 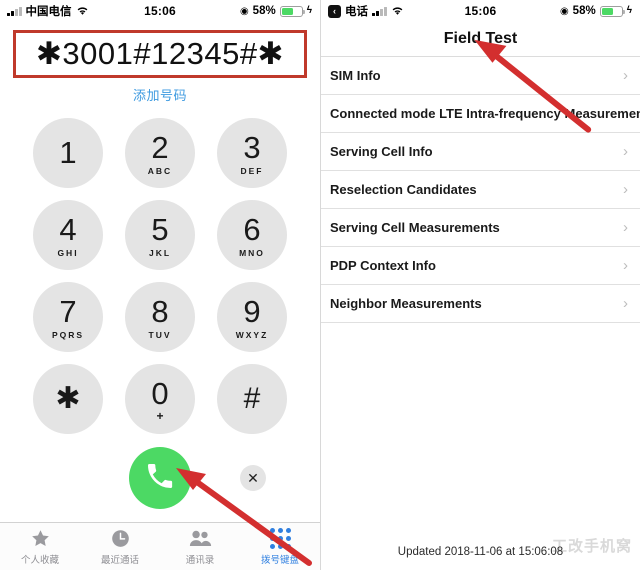 What do you see at coordinates (68, 311) in the screenshot?
I see `key-digit: 7` at bounding box center [68, 311].